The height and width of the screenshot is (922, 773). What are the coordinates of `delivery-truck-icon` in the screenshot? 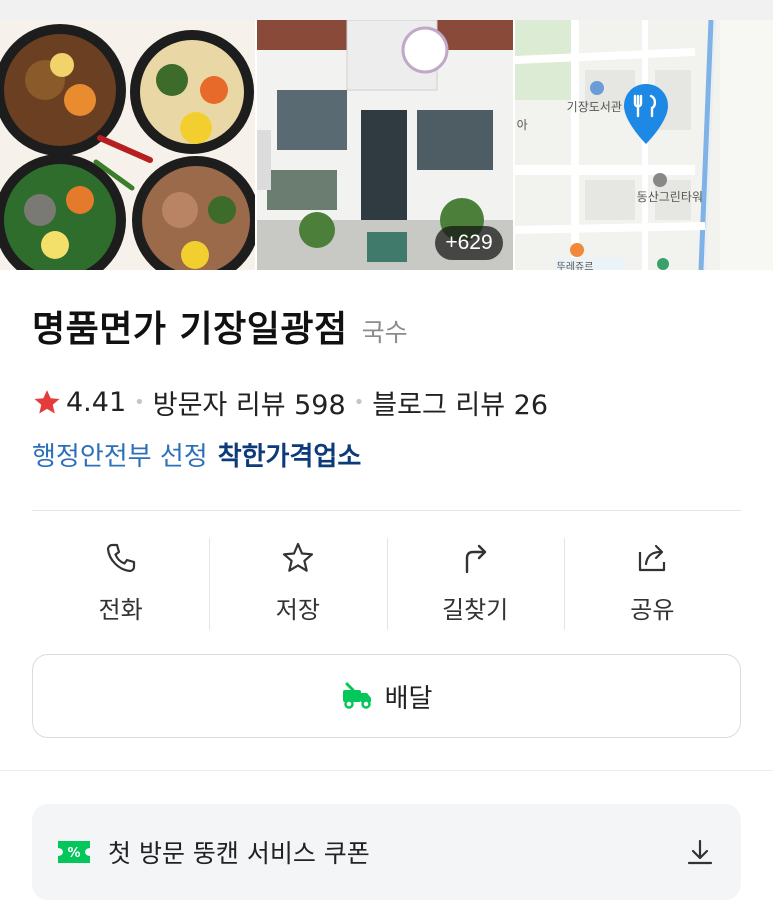 It's located at (356, 695).